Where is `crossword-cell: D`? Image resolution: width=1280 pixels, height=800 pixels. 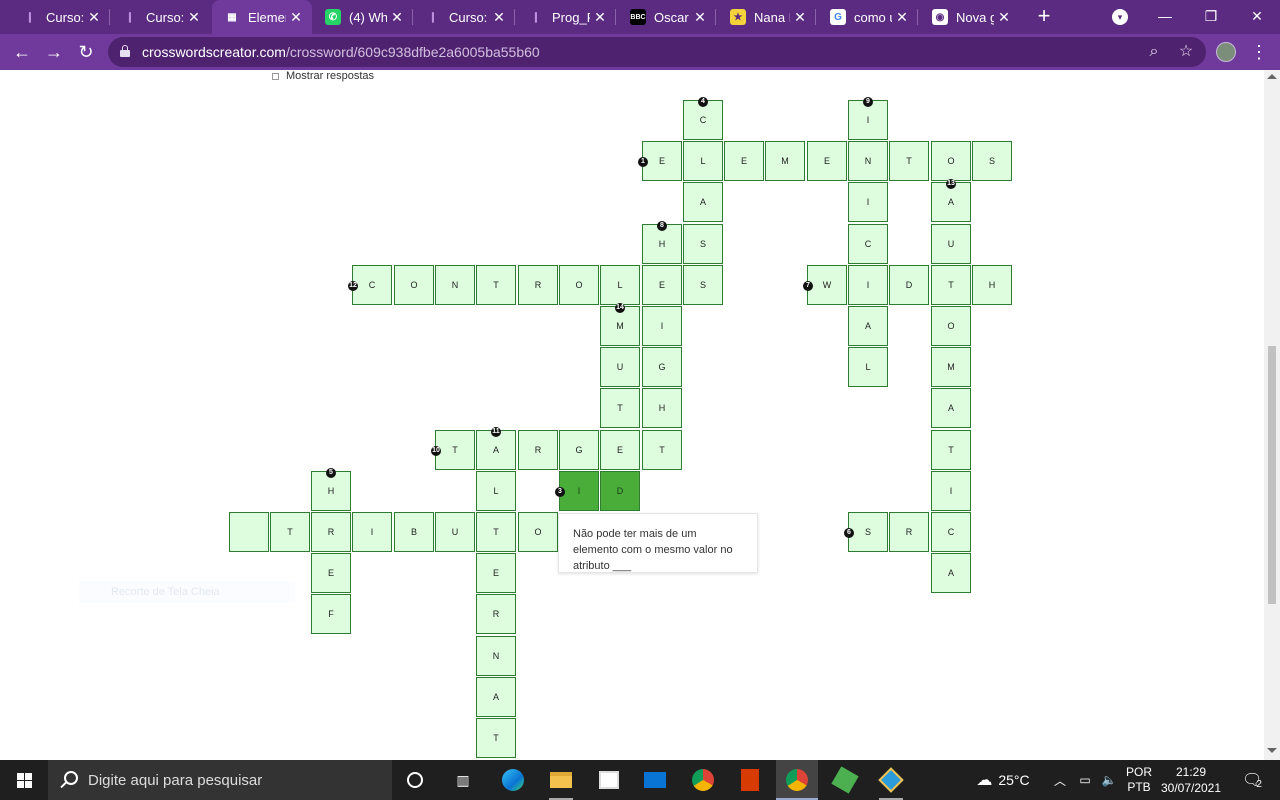 crossword-cell: D is located at coordinates (620, 491).